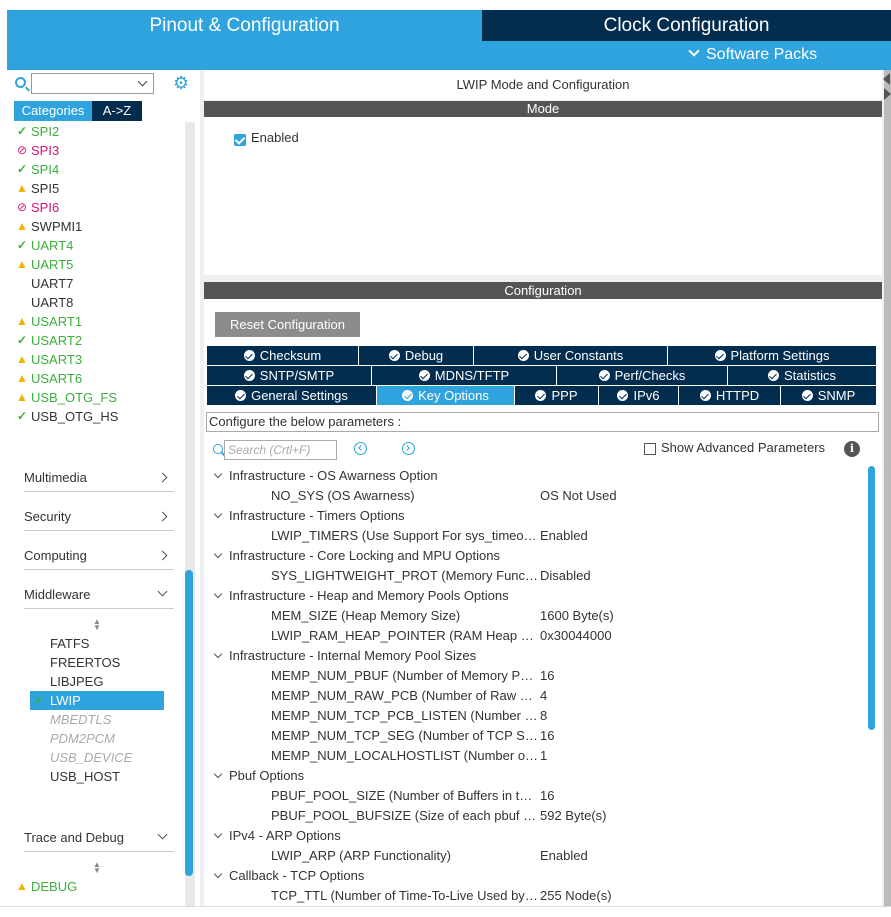  What do you see at coordinates (99, 840) in the screenshot?
I see `category-trace-debug: Trace and Debug` at bounding box center [99, 840].